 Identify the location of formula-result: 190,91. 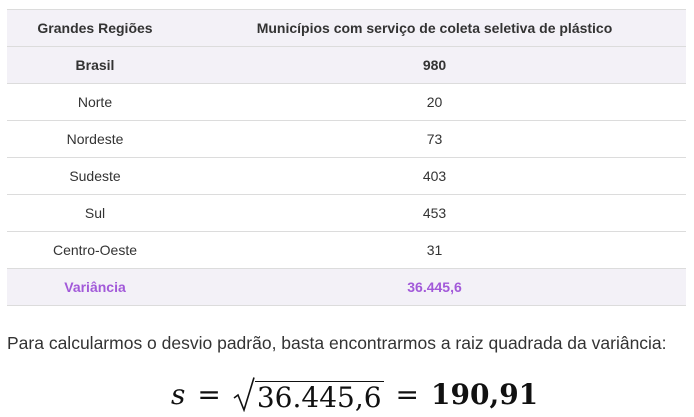
(485, 394).